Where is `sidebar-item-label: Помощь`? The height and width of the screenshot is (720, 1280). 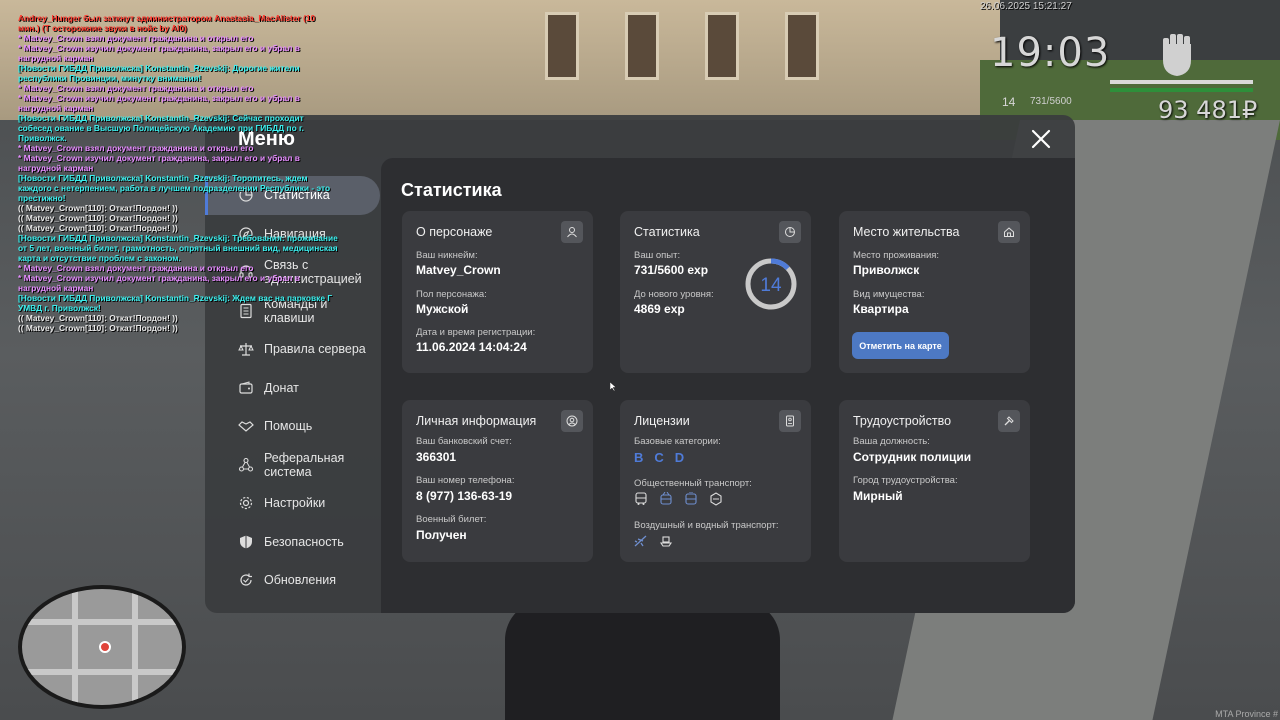 sidebar-item-label: Помощь is located at coordinates (288, 426).